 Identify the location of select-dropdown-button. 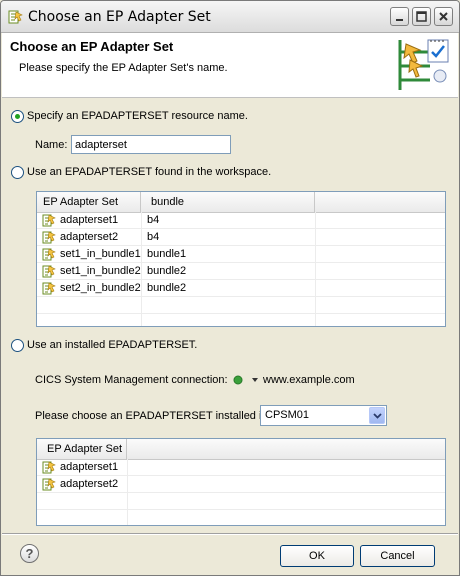
(377, 415).